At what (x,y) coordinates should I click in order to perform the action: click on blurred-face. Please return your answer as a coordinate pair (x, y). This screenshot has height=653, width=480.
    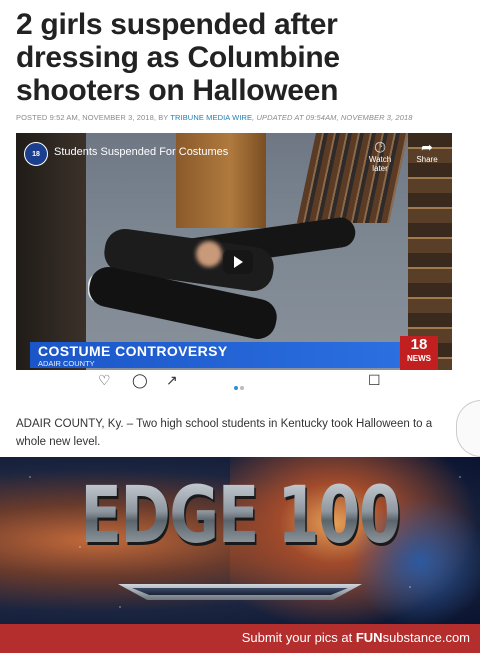
    Looking at the image, I should click on (209, 254).